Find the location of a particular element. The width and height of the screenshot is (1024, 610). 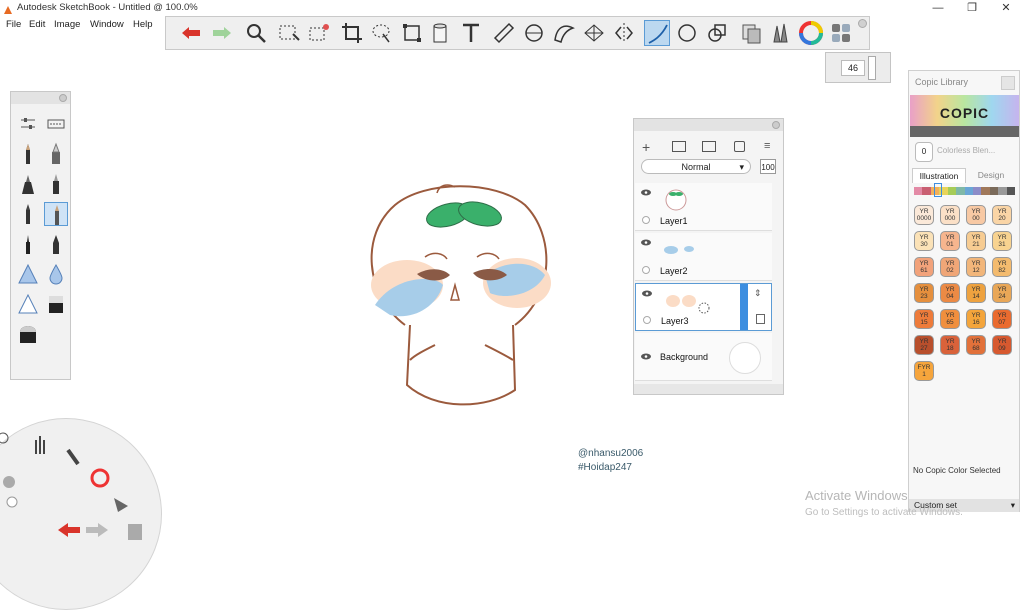

pointer-icon is located at coordinates (121, 505).